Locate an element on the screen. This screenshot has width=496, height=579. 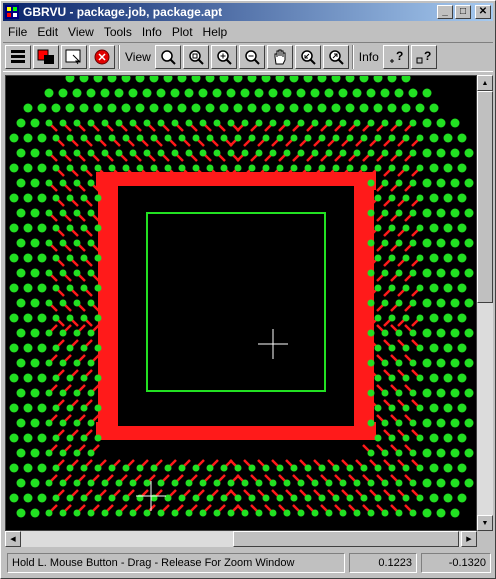
select-window-button is located at coordinates (74, 57).